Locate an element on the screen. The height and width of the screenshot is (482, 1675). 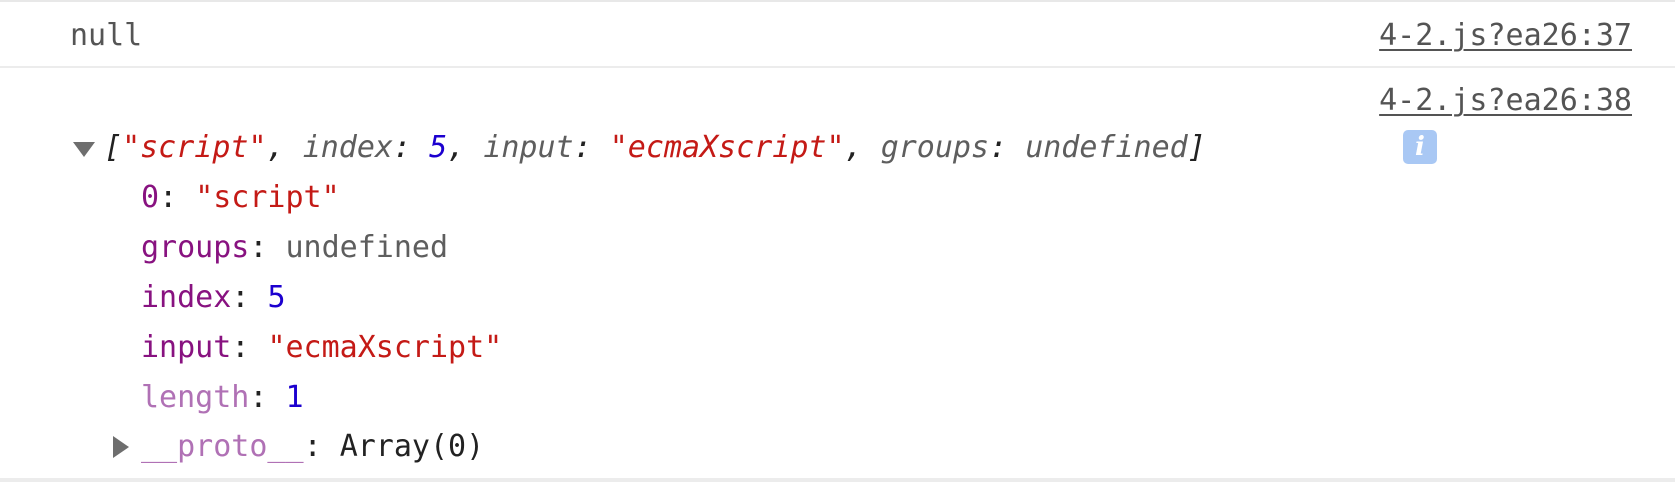
property-row: 0: "script" is located at coordinates (240, 197).